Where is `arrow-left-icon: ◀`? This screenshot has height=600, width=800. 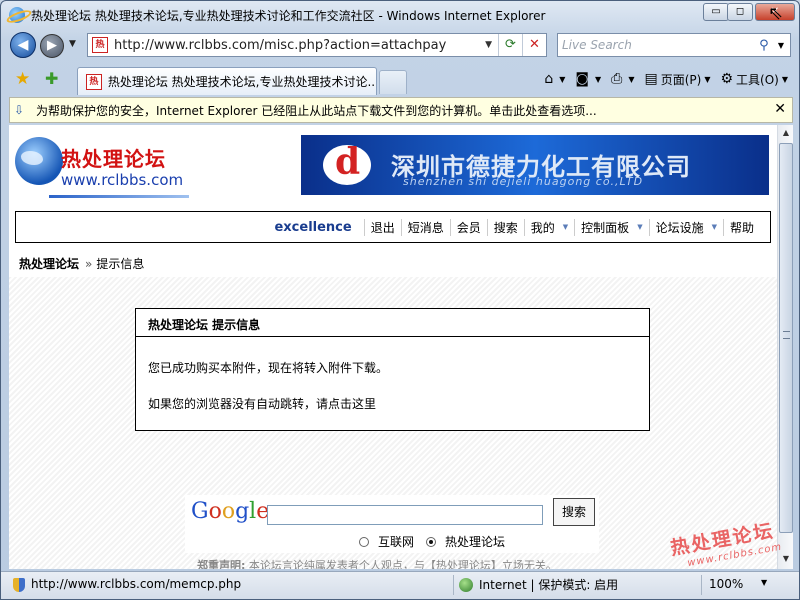
arrow-left-icon: ◀ is located at coordinates (23, 45).